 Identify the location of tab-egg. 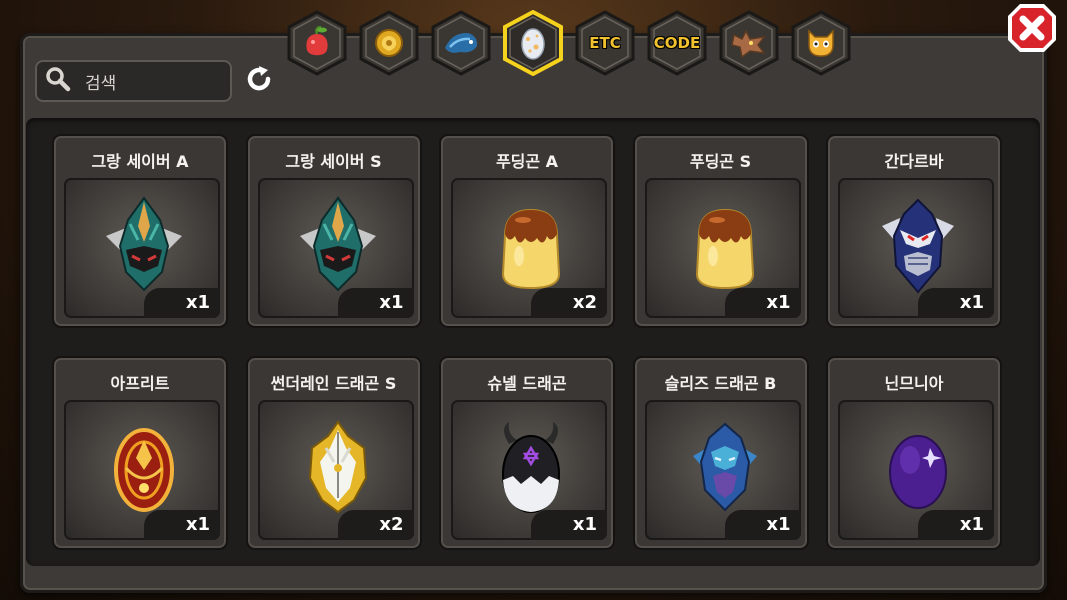
(533, 43).